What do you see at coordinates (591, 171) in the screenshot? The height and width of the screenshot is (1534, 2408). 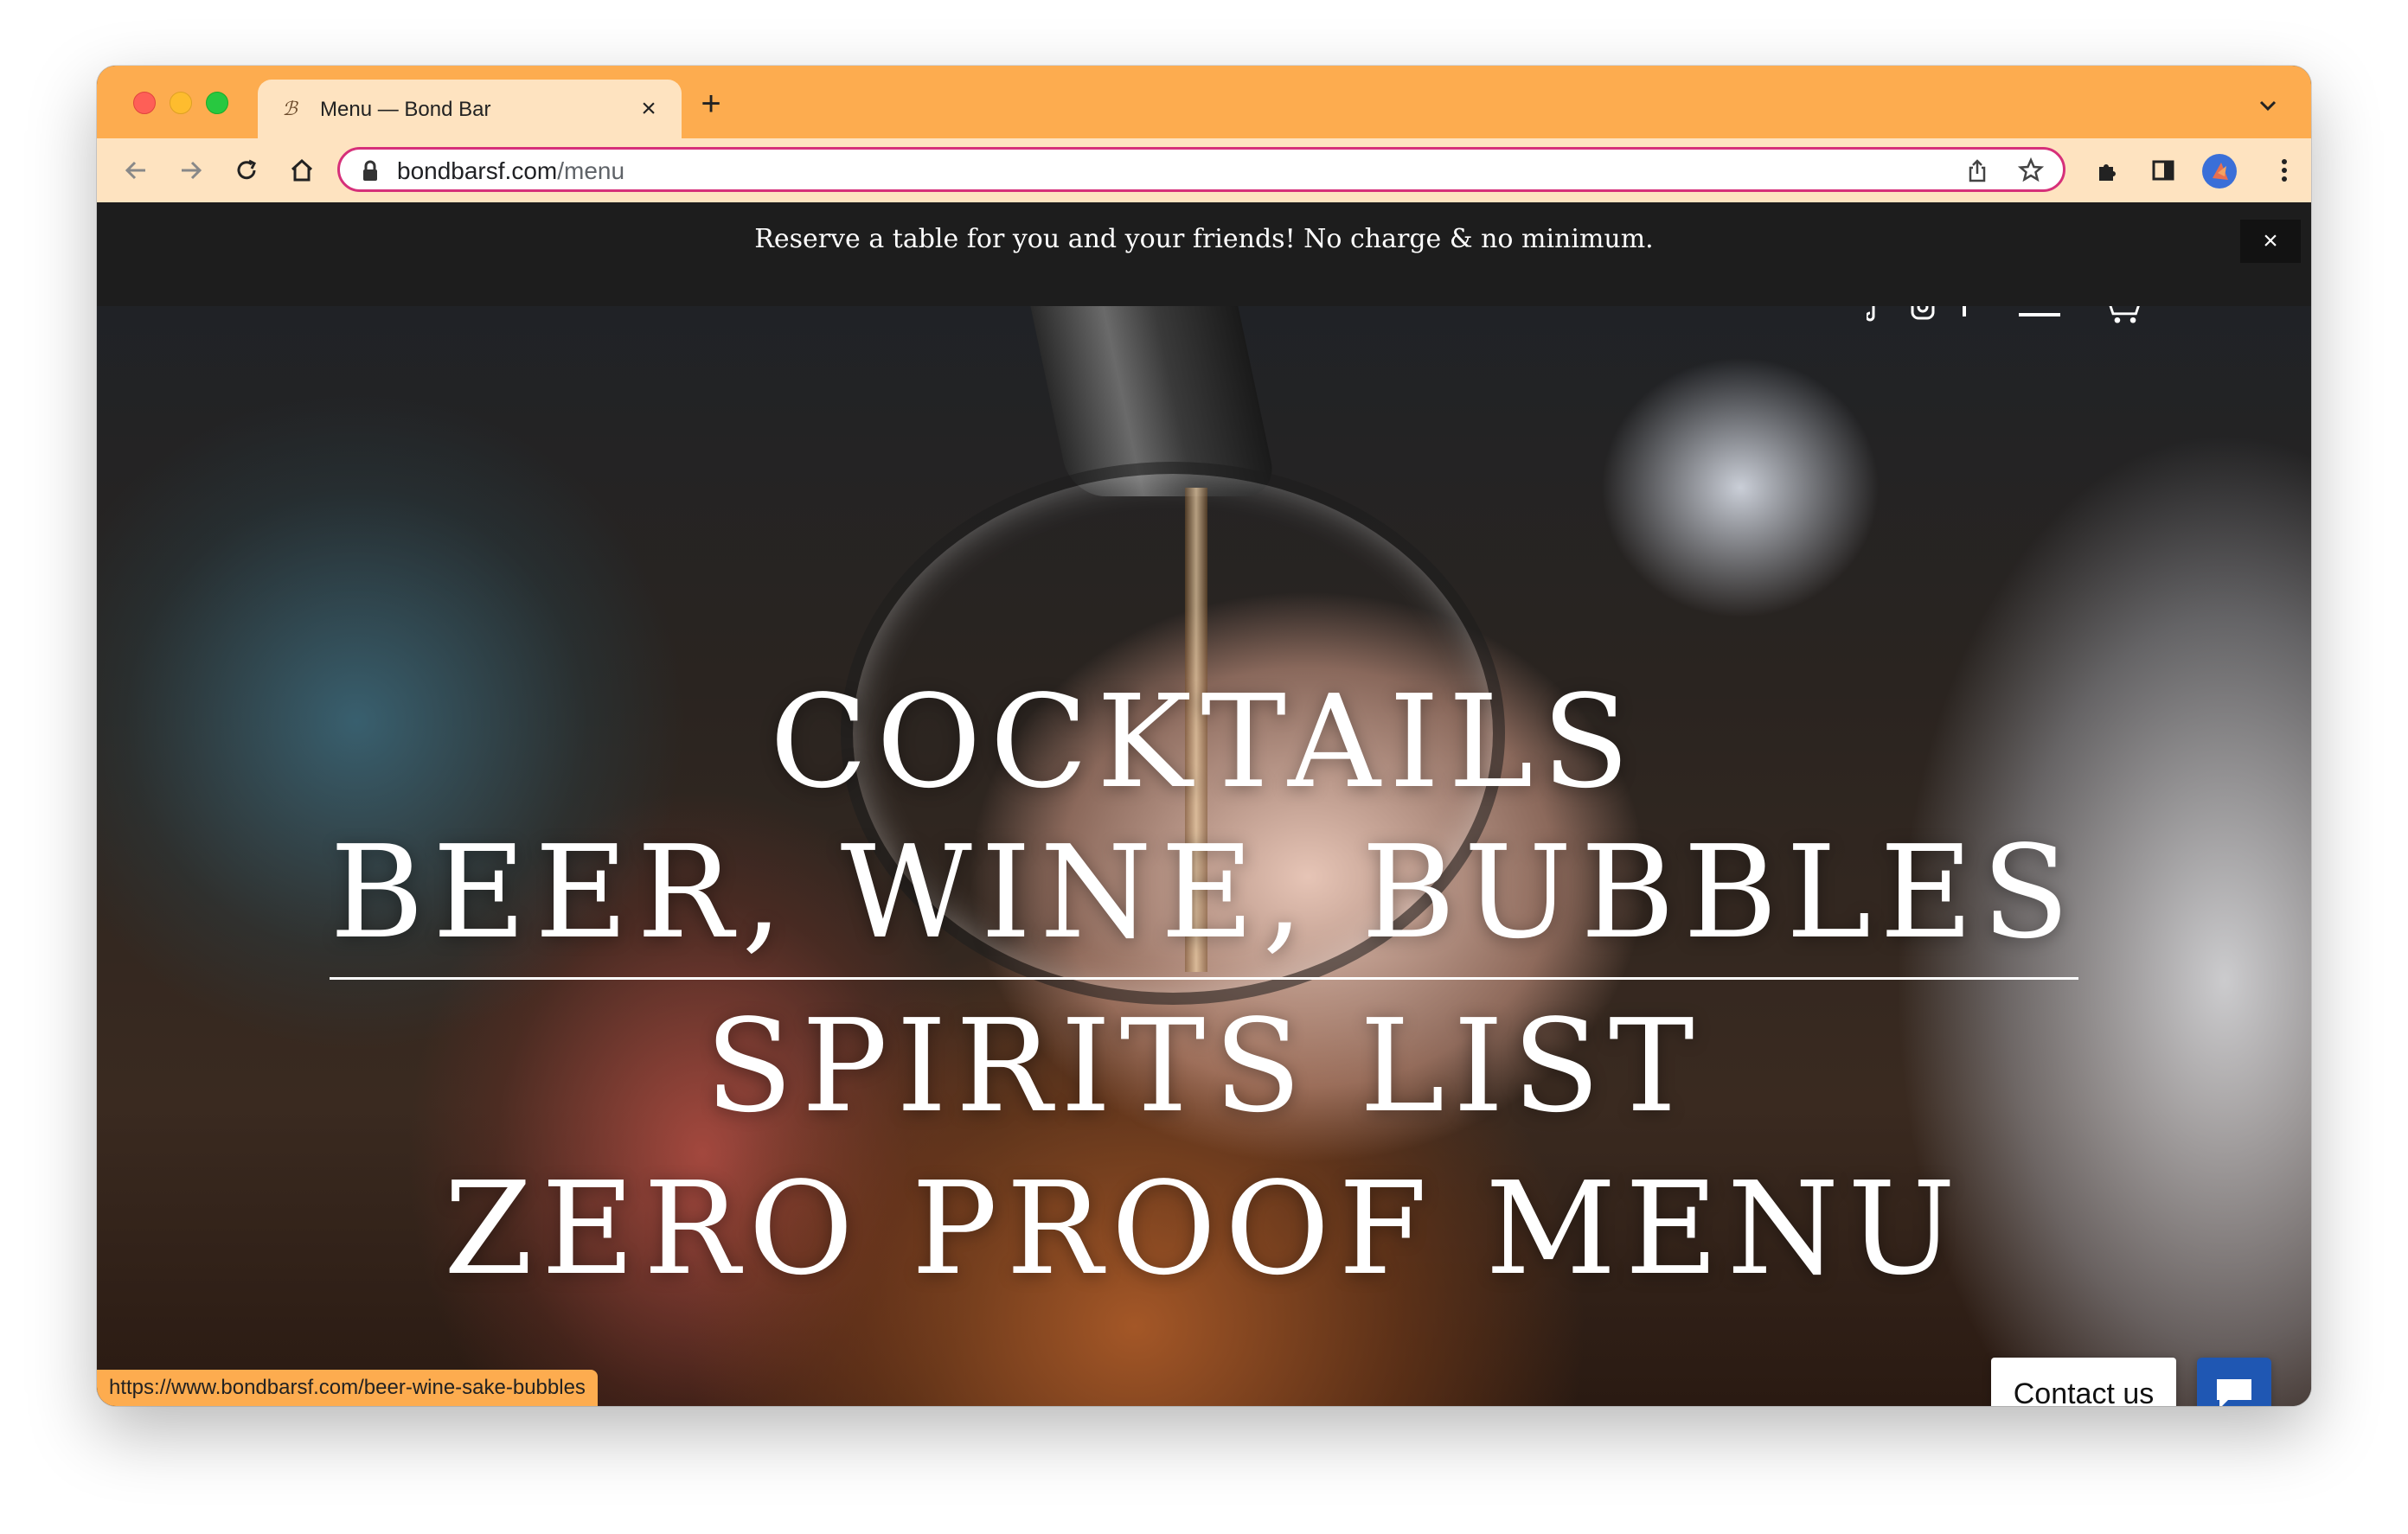 I see `url-path: /menu` at bounding box center [591, 171].